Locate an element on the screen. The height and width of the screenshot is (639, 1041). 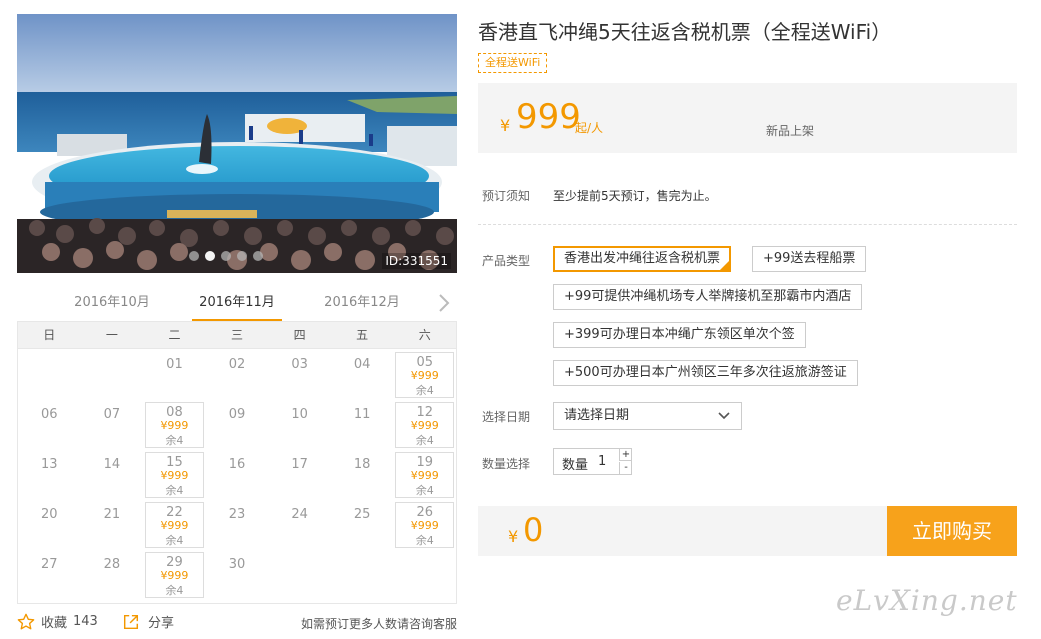
day-number: 01 is located at coordinates (174, 364).